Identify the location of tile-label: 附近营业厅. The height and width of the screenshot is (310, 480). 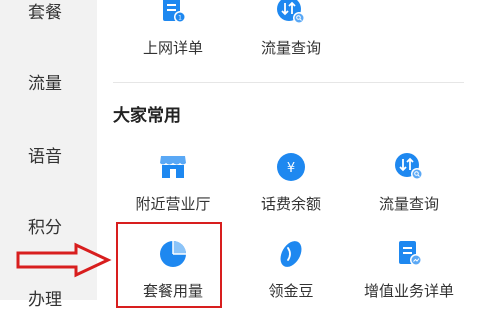
(173, 204).